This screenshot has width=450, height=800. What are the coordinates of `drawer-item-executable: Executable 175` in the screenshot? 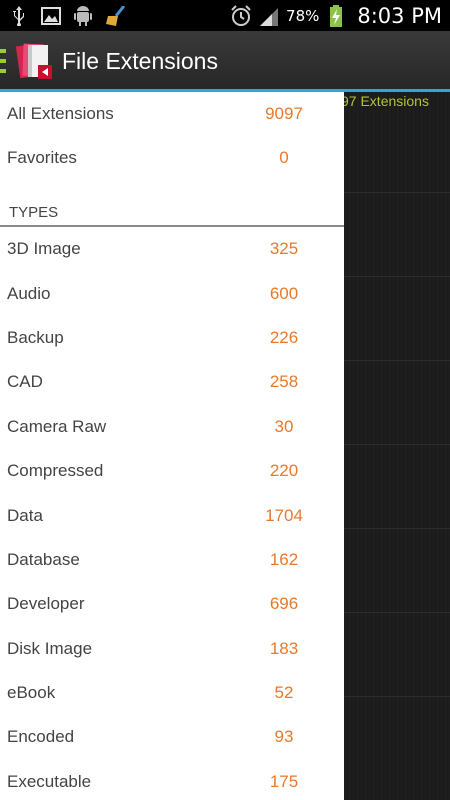 It's located at (172, 780).